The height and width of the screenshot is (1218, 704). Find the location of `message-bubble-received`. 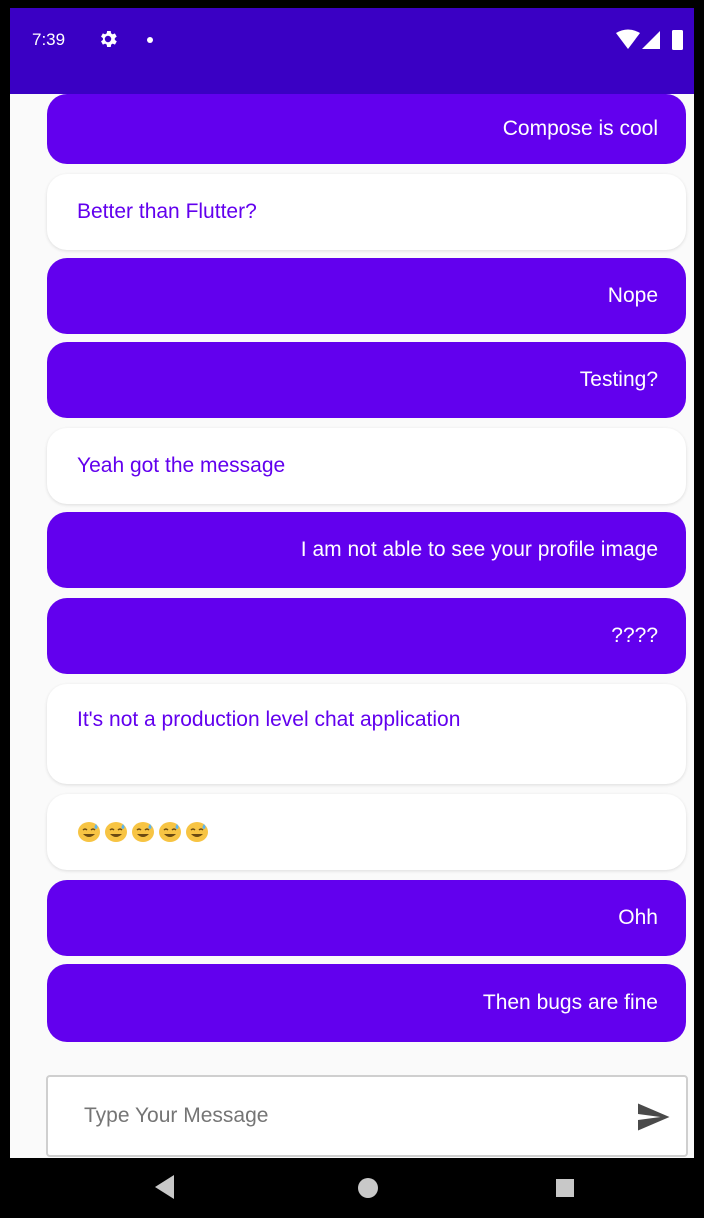

message-bubble-received is located at coordinates (366, 832).